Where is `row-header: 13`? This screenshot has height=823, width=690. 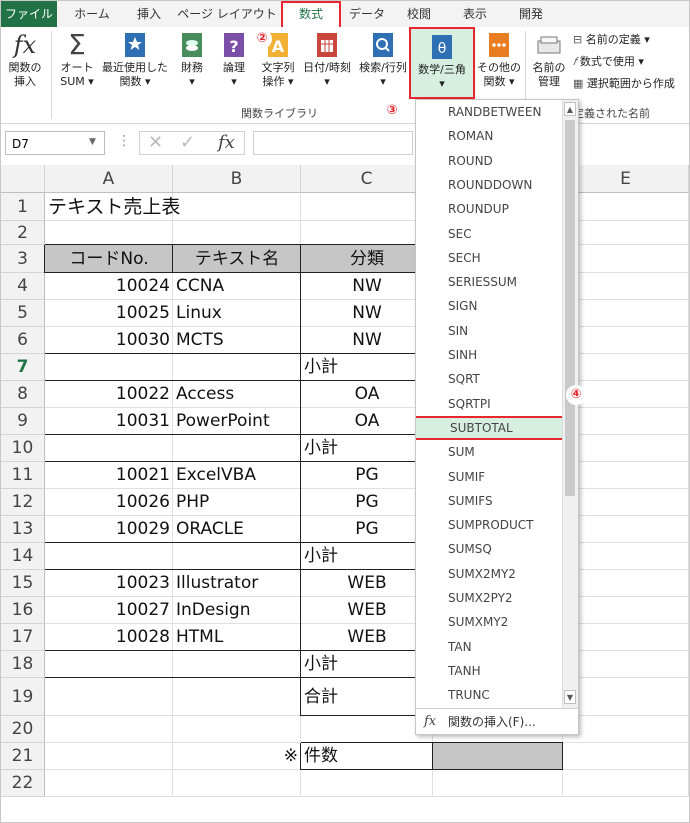 row-header: 13 is located at coordinates (23, 529).